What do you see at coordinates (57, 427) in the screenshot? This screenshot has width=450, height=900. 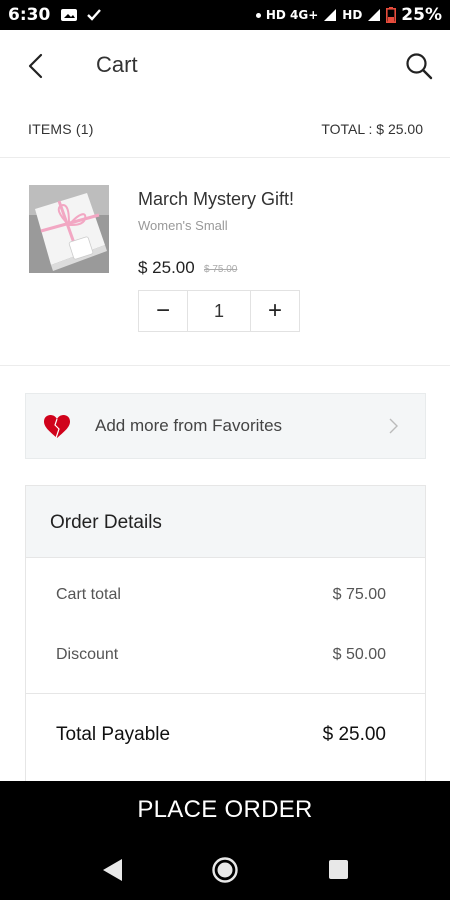 I see `heart-icon` at bounding box center [57, 427].